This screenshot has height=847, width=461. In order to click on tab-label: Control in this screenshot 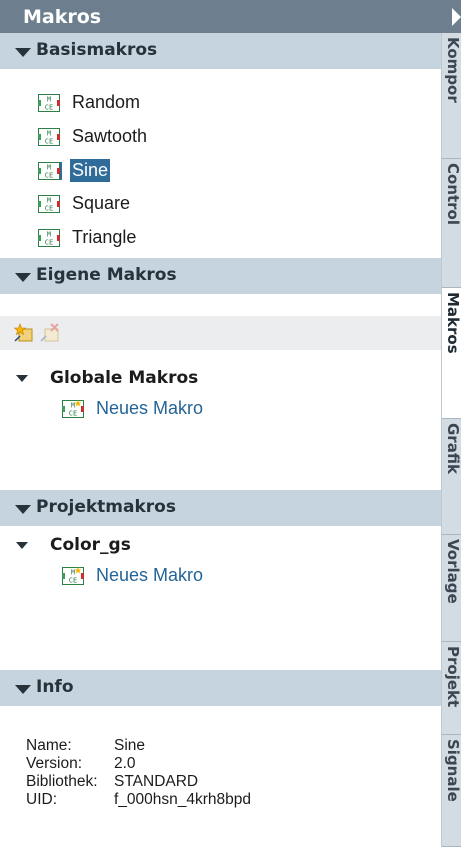, I will do `click(452, 194)`.